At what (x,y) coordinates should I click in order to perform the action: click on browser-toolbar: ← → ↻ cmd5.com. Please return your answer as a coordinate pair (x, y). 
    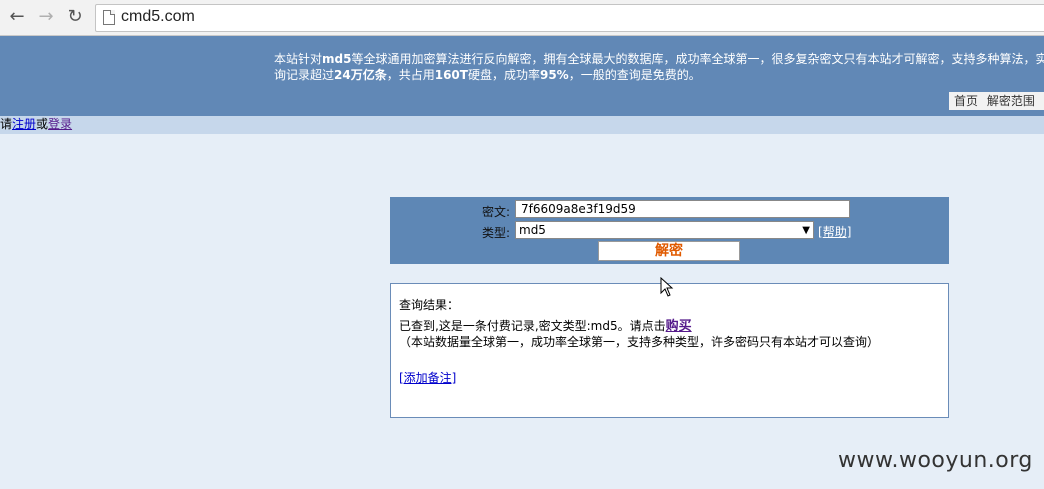
    Looking at the image, I should click on (522, 18).